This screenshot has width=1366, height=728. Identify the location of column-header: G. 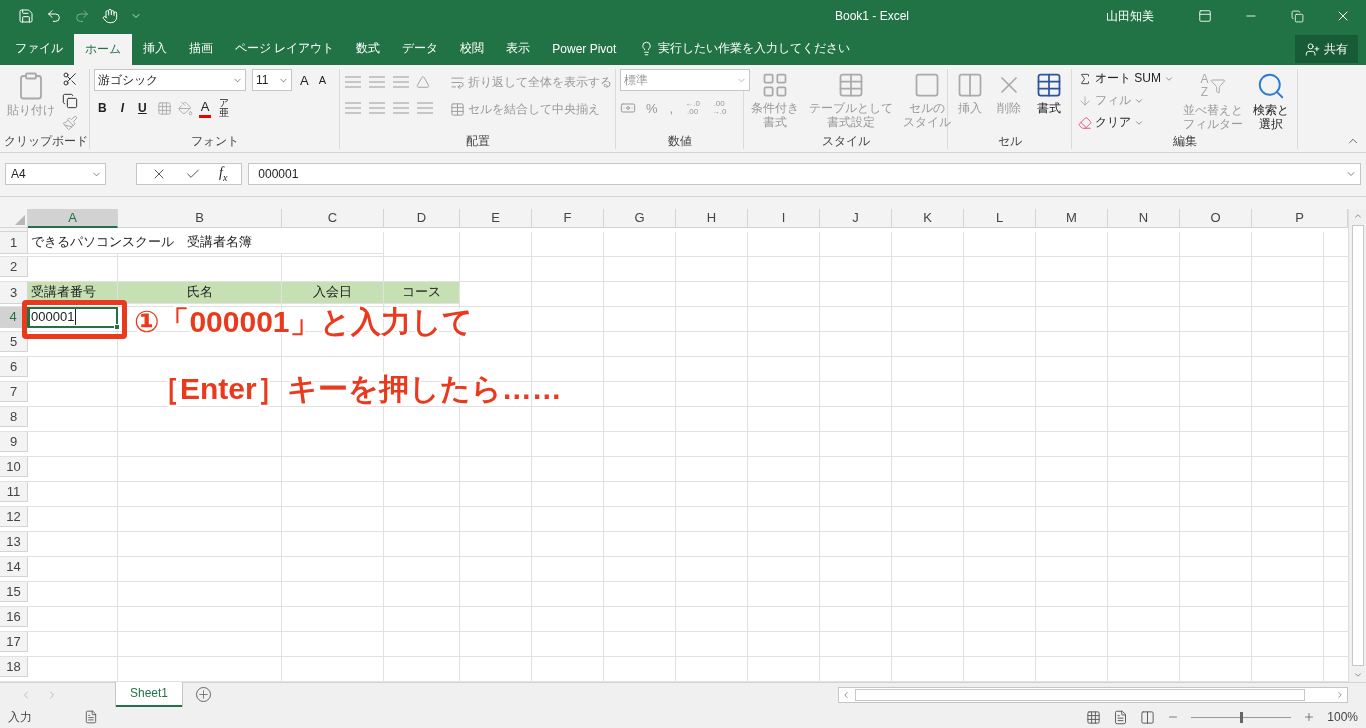
(640, 218).